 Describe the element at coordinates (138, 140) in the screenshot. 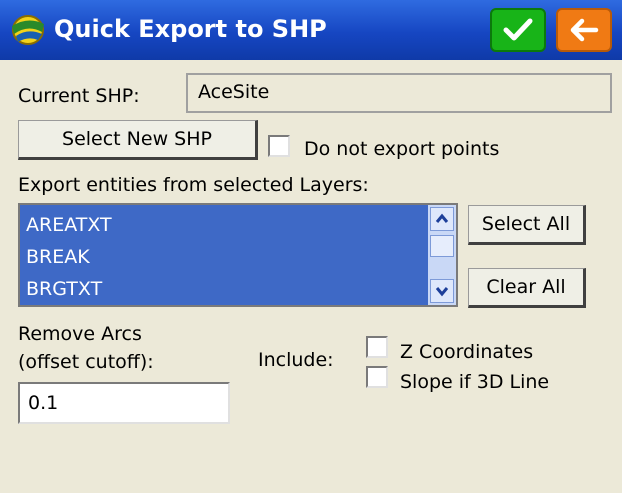

I see `select-new-shp-button: Select New SHP` at that location.